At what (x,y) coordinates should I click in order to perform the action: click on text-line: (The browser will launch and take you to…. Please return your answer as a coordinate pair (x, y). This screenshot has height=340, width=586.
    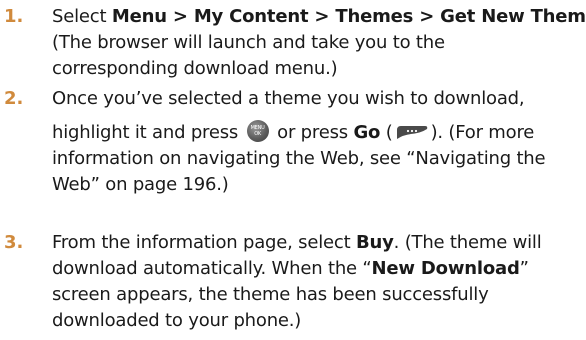
    Looking at the image, I should click on (248, 42).